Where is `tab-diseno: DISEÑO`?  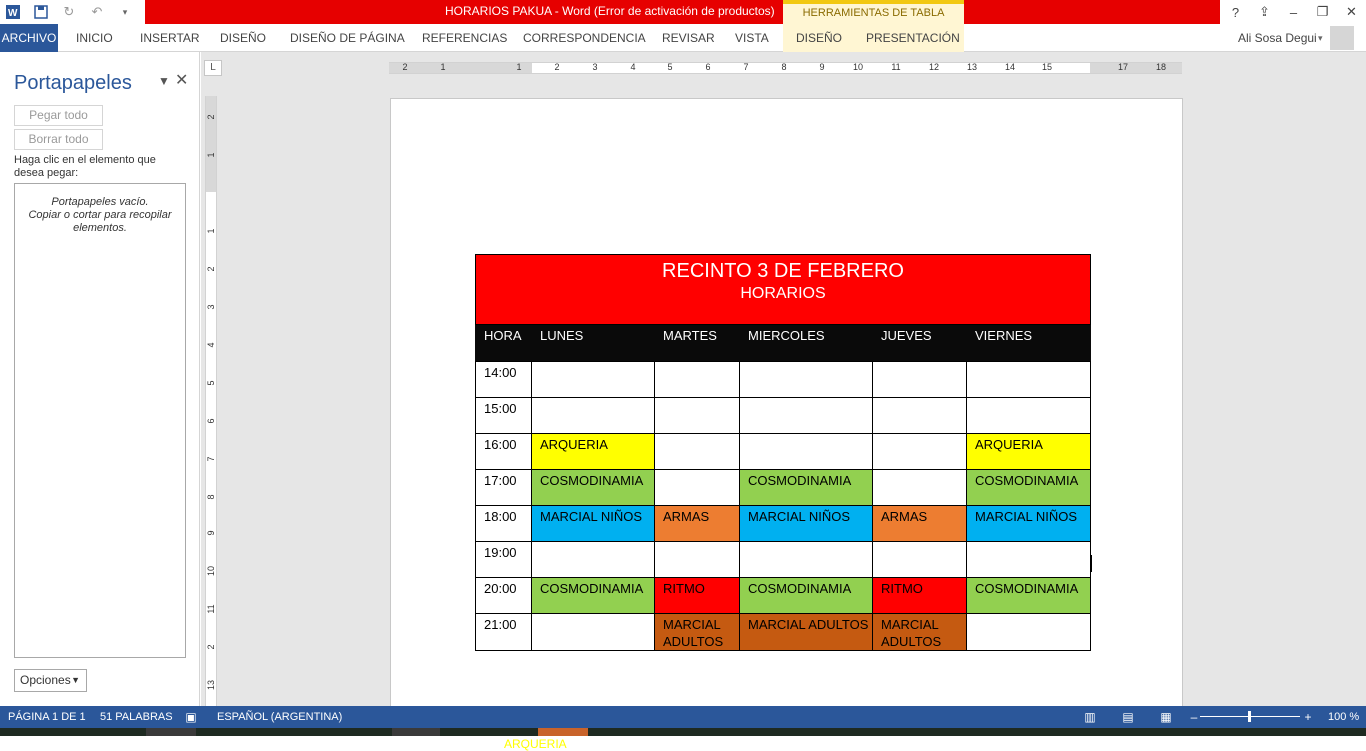
tab-diseno: DISEÑO is located at coordinates (243, 38).